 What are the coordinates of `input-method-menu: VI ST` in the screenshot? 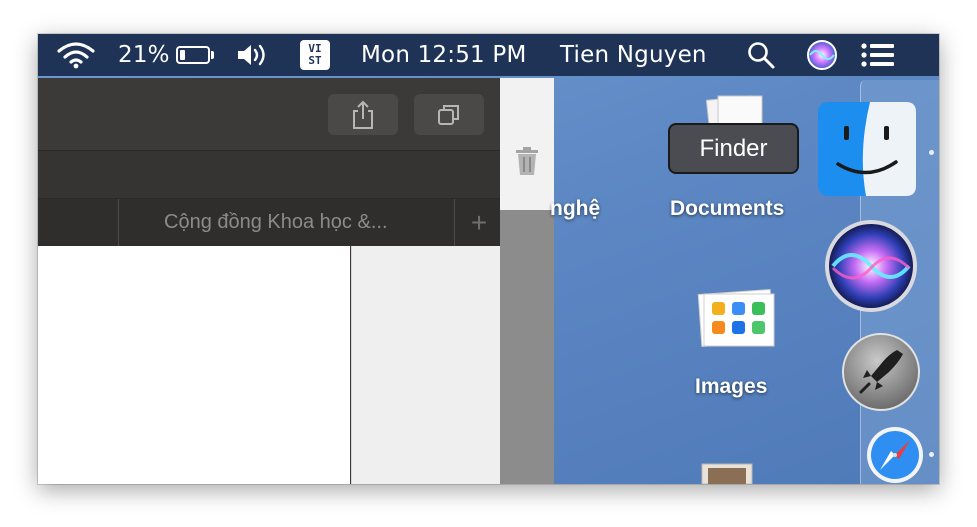 It's located at (315, 55).